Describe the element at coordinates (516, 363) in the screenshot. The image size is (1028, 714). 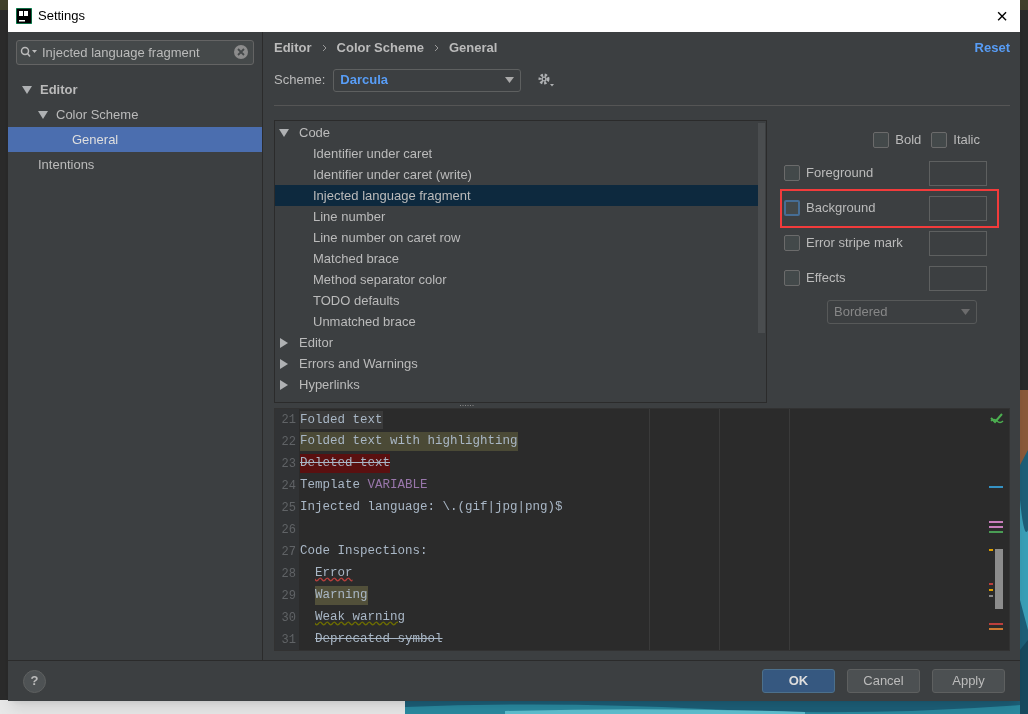
I see `tree-item: Errors and Warnings` at that location.